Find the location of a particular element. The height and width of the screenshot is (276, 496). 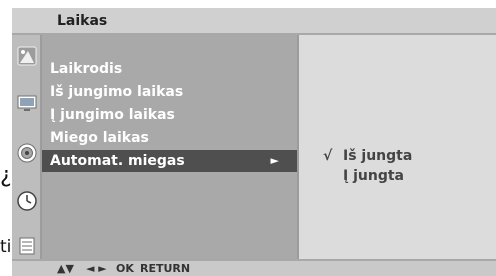

menu-item-on-time: Į jungimo laikas is located at coordinates (169, 115).